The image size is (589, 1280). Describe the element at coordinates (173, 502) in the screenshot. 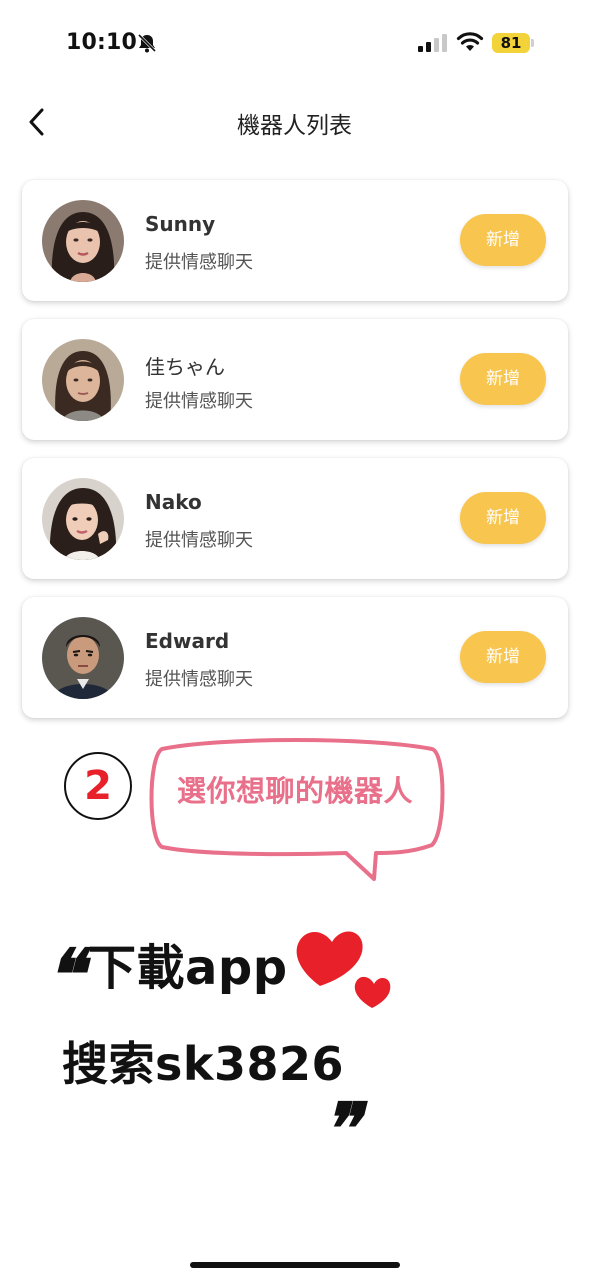

I see `bot-name: Nako` at that location.